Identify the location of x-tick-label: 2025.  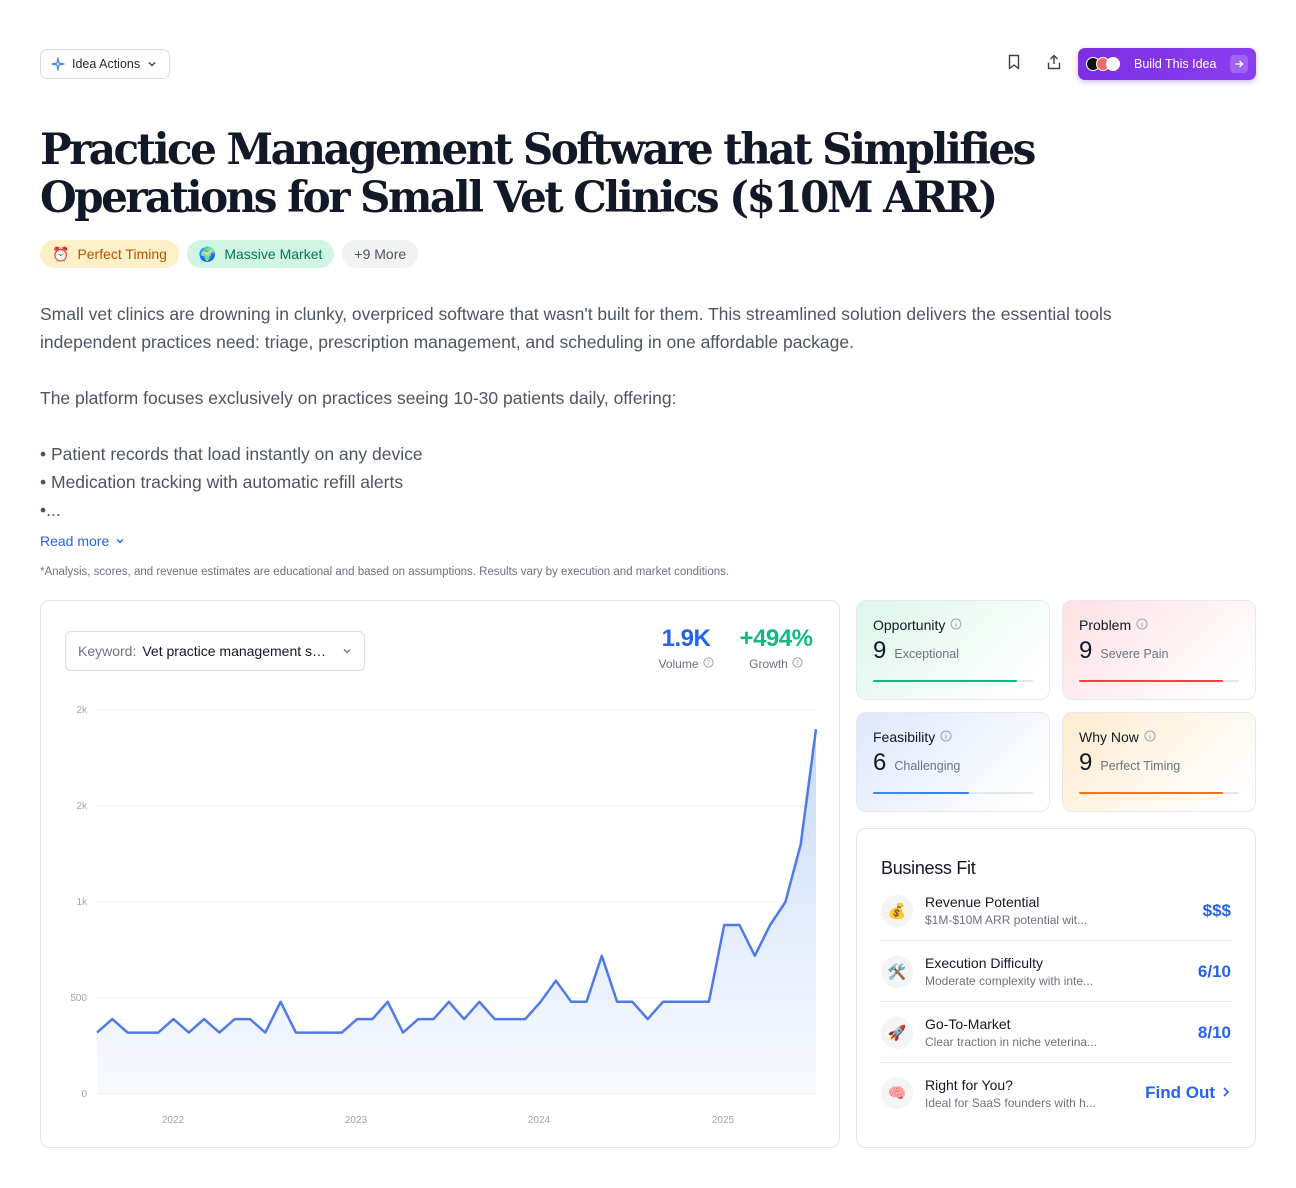
(723, 1120).